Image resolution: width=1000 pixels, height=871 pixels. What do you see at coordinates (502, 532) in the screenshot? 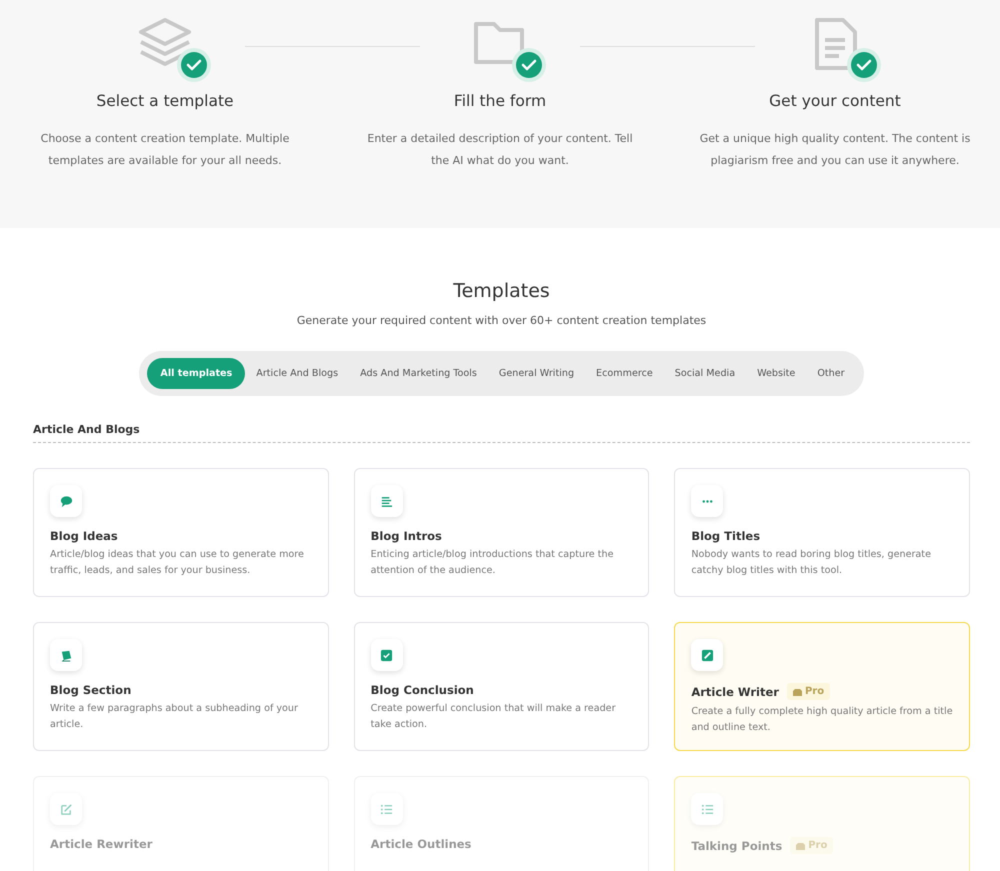
I see `template-card: Blog Intros Enticing article/blog introductions that capture the attention of the audience.` at bounding box center [502, 532].